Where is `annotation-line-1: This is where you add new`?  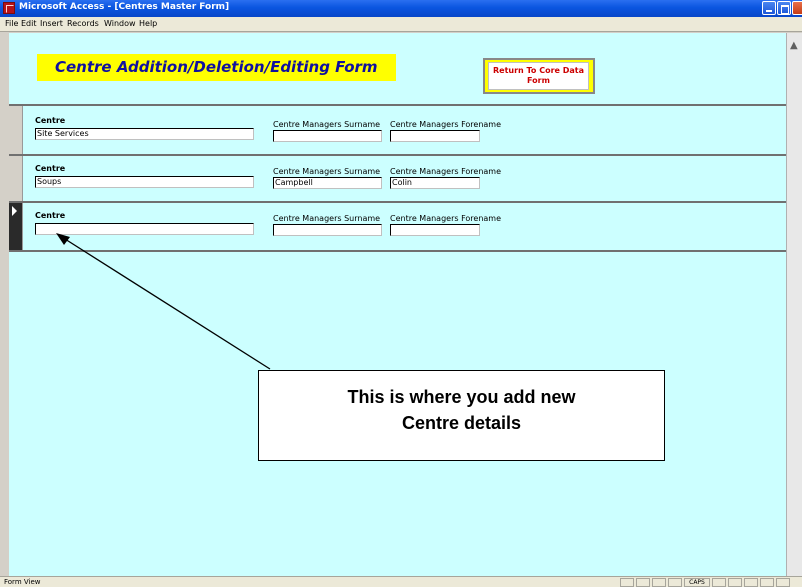
annotation-line-1: This is where you add new is located at coordinates (461, 397).